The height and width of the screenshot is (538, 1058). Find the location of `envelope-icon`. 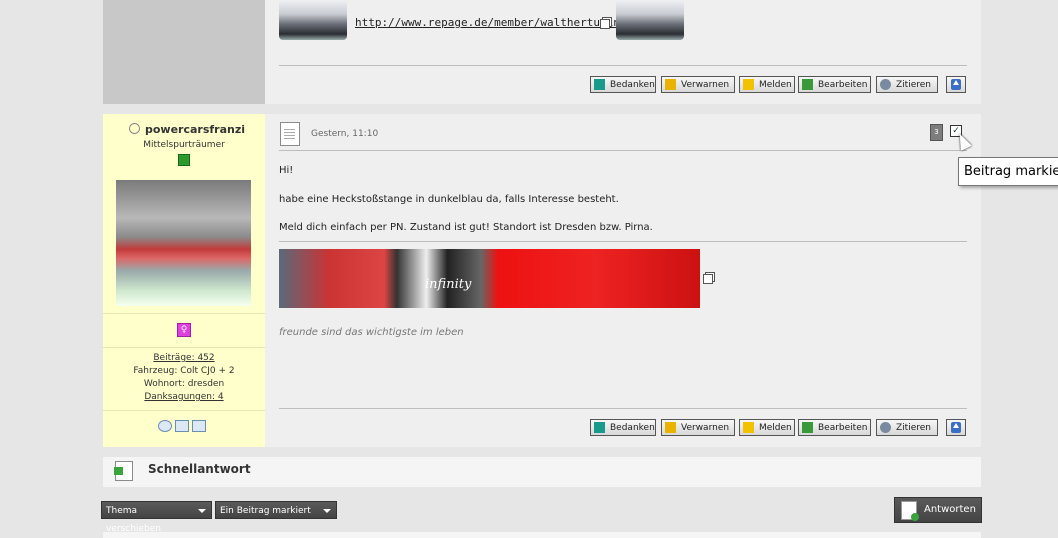

envelope-icon is located at coordinates (199, 426).